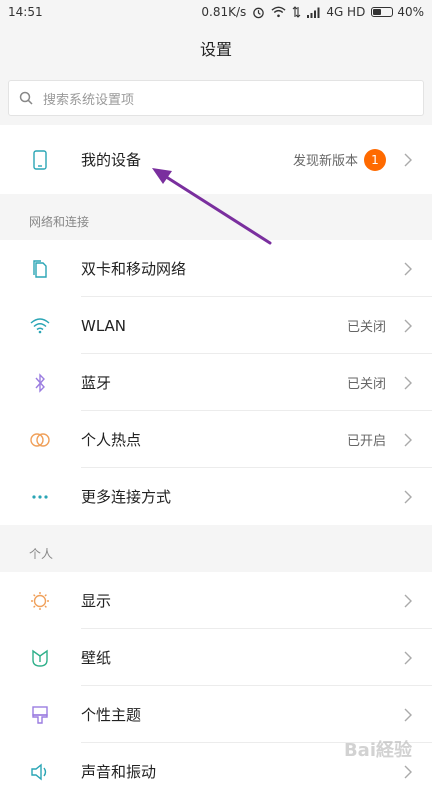 The width and height of the screenshot is (432, 800). I want to click on list-item-value: 已开启, so click(366, 441).